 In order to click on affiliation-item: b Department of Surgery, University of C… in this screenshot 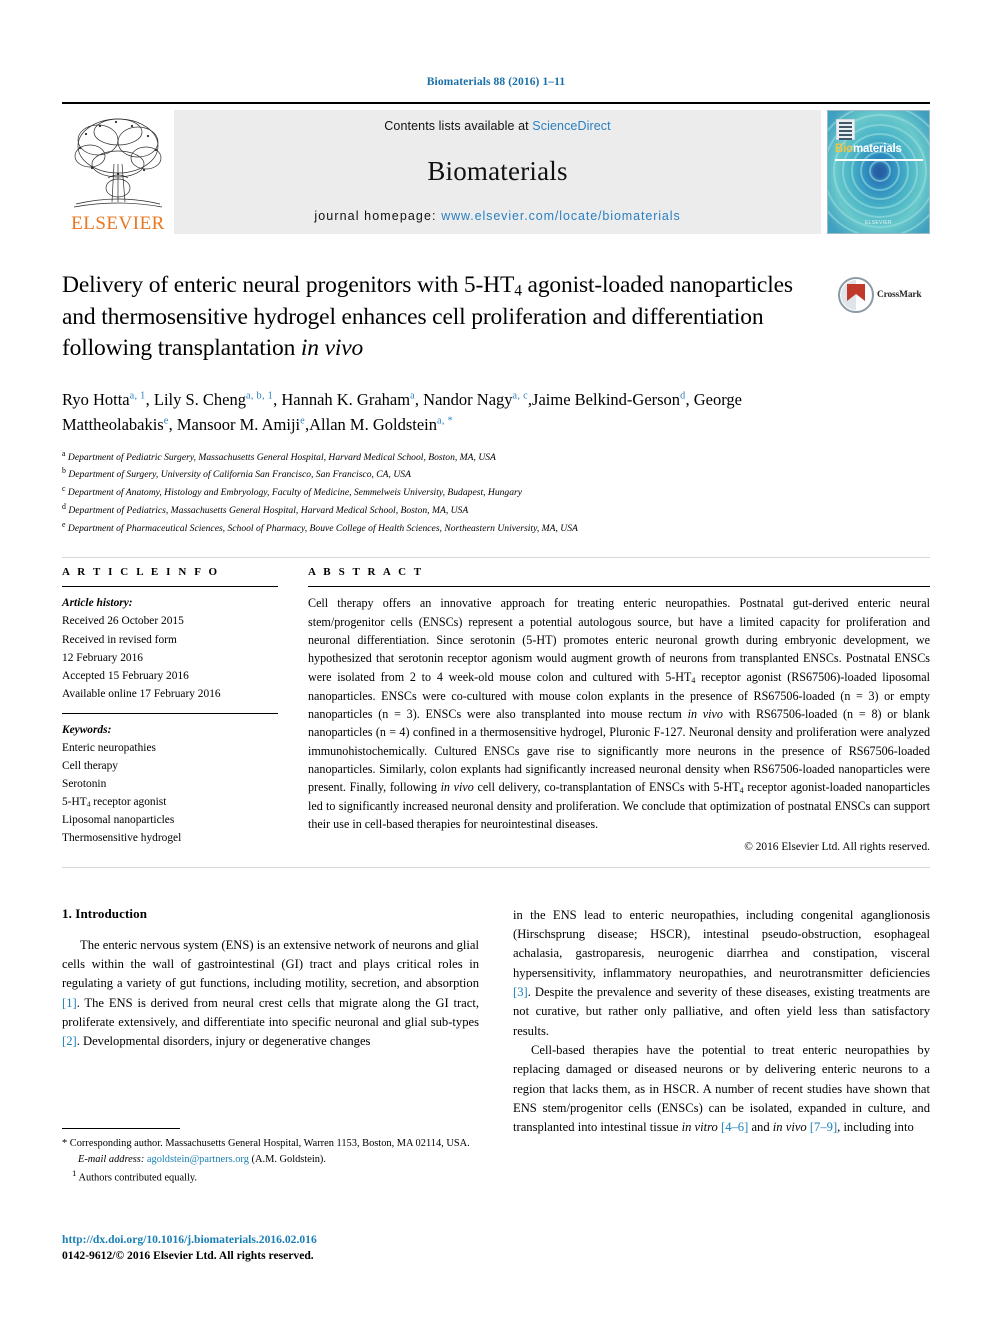, I will do `click(236, 473)`.